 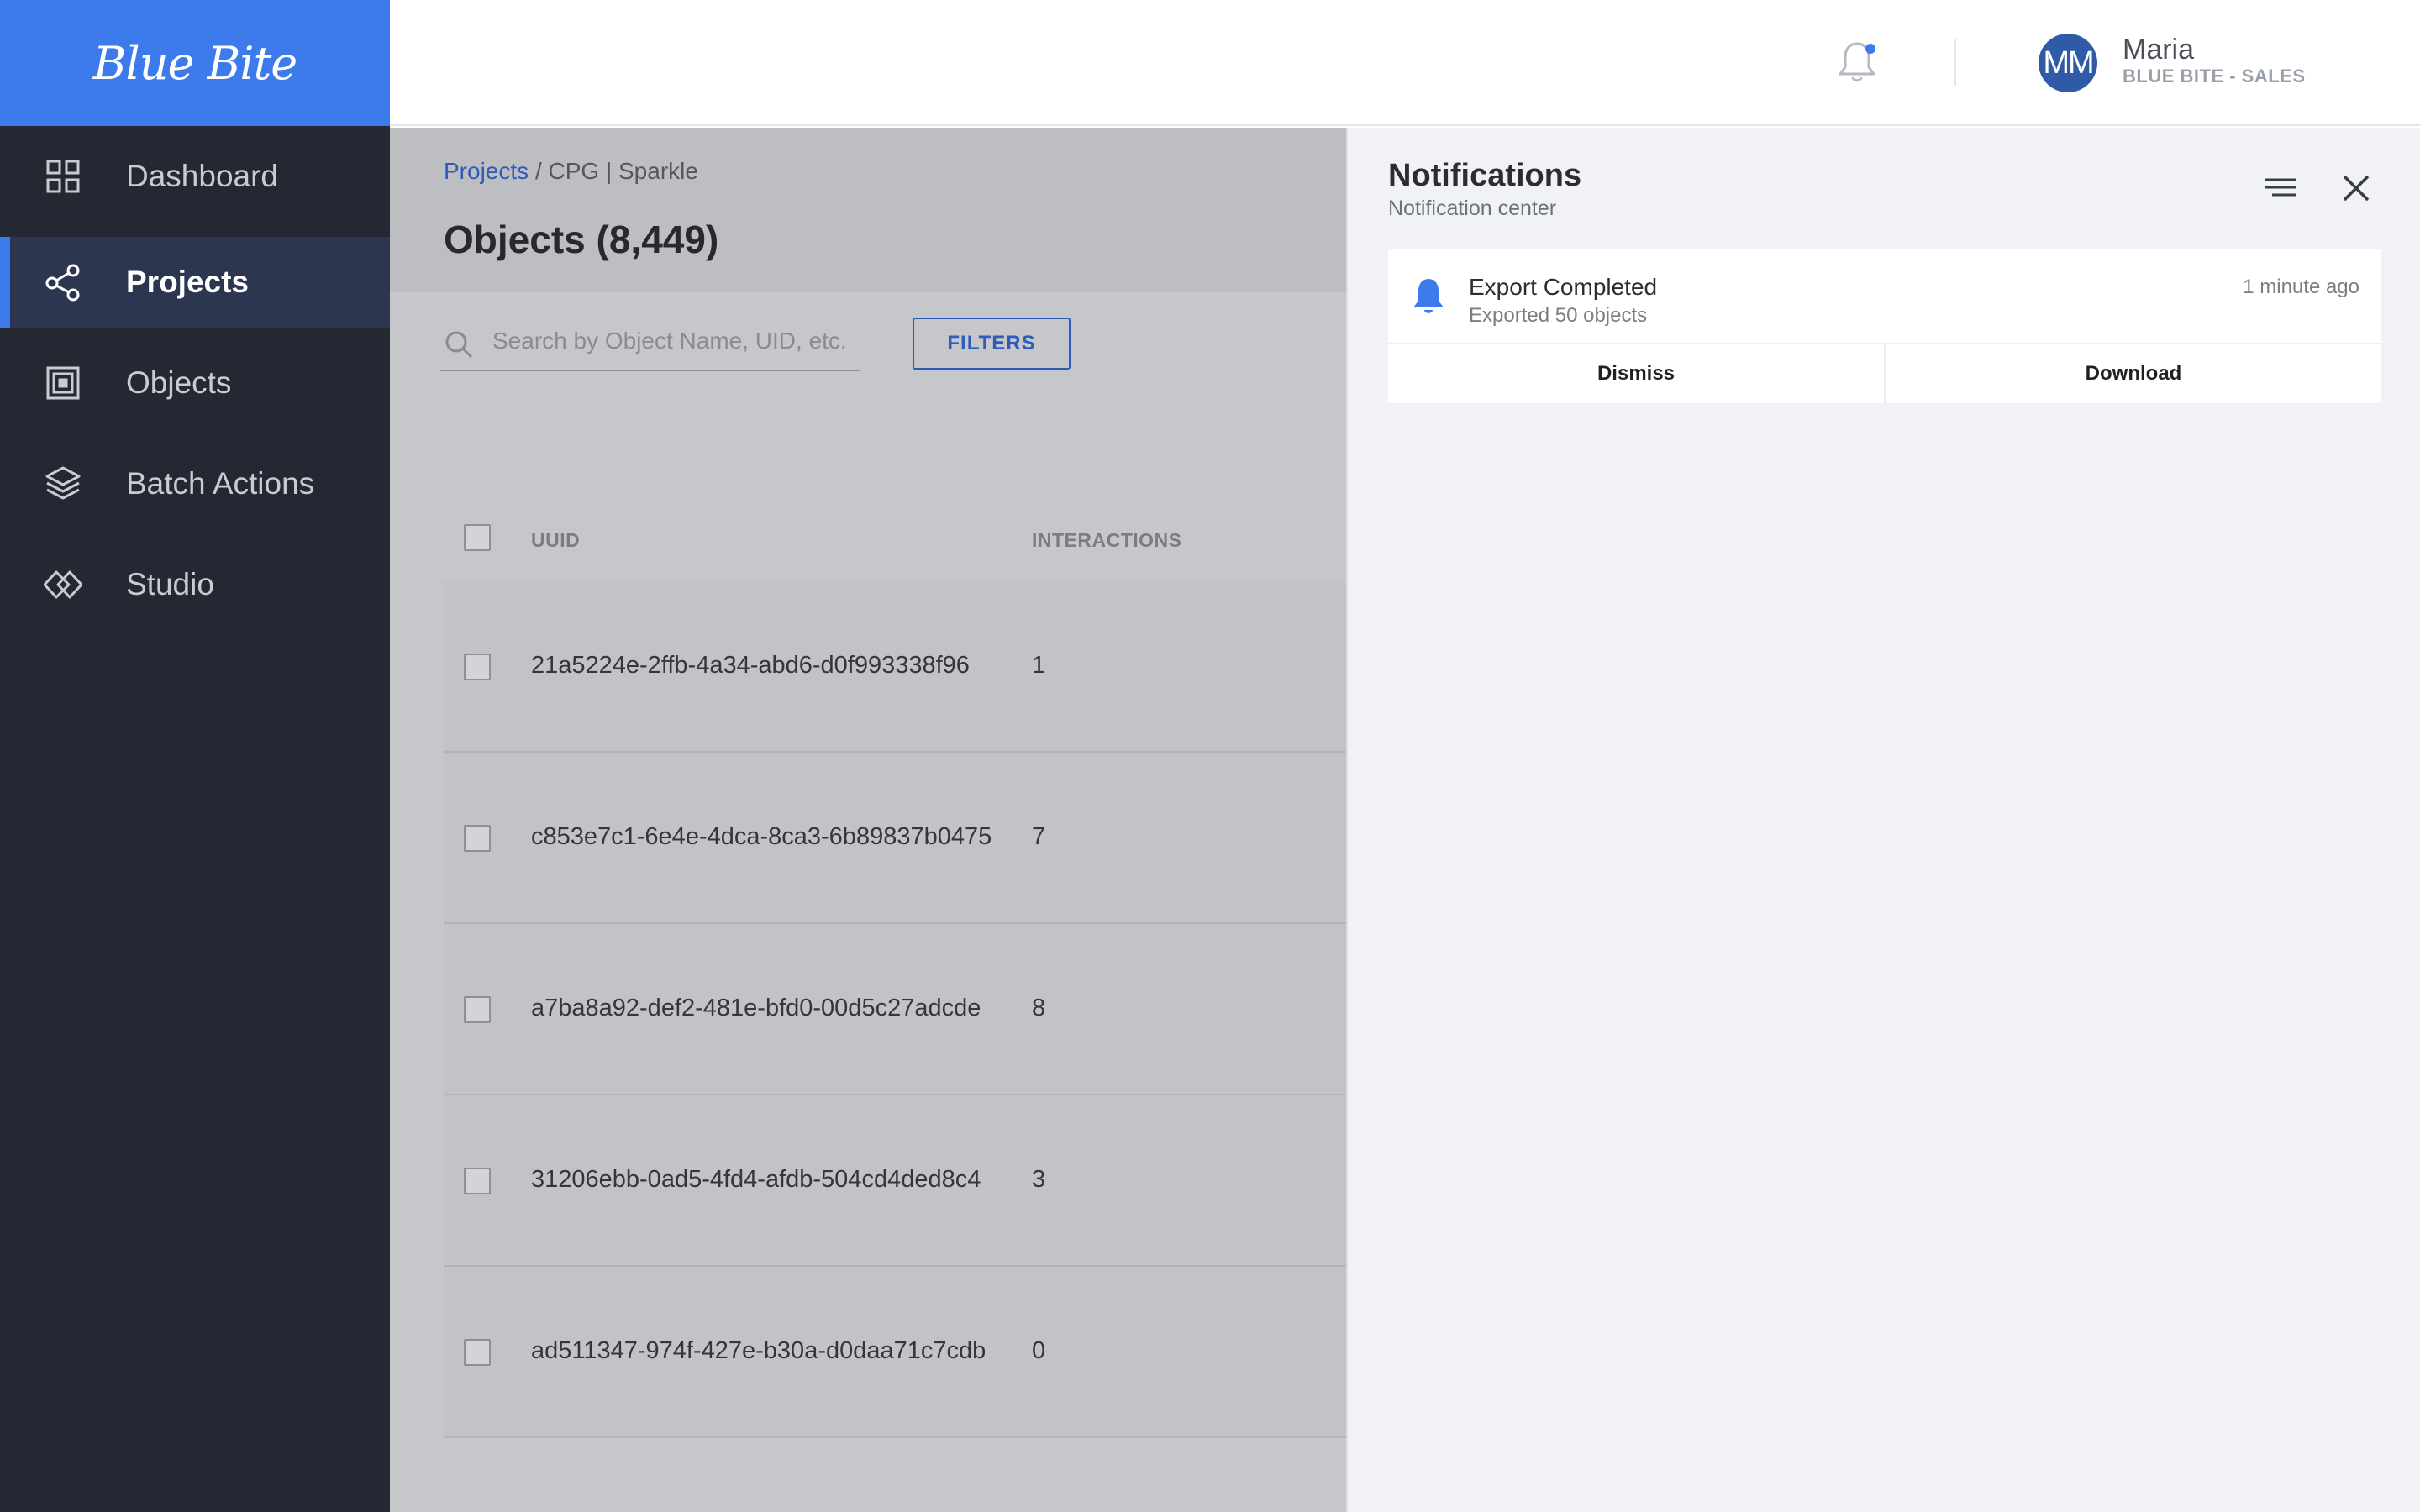 I want to click on cell-interactions: 7, so click(x=1039, y=836).